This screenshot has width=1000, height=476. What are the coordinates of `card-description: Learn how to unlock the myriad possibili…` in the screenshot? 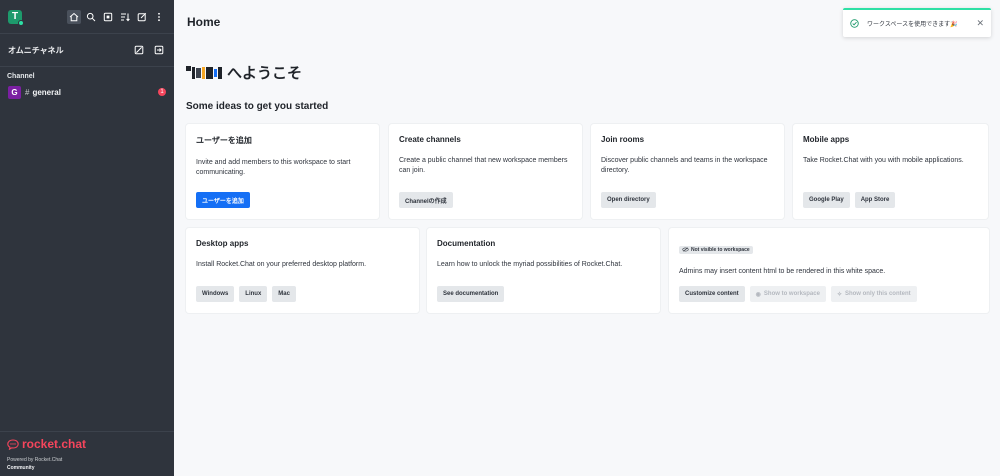 It's located at (530, 264).